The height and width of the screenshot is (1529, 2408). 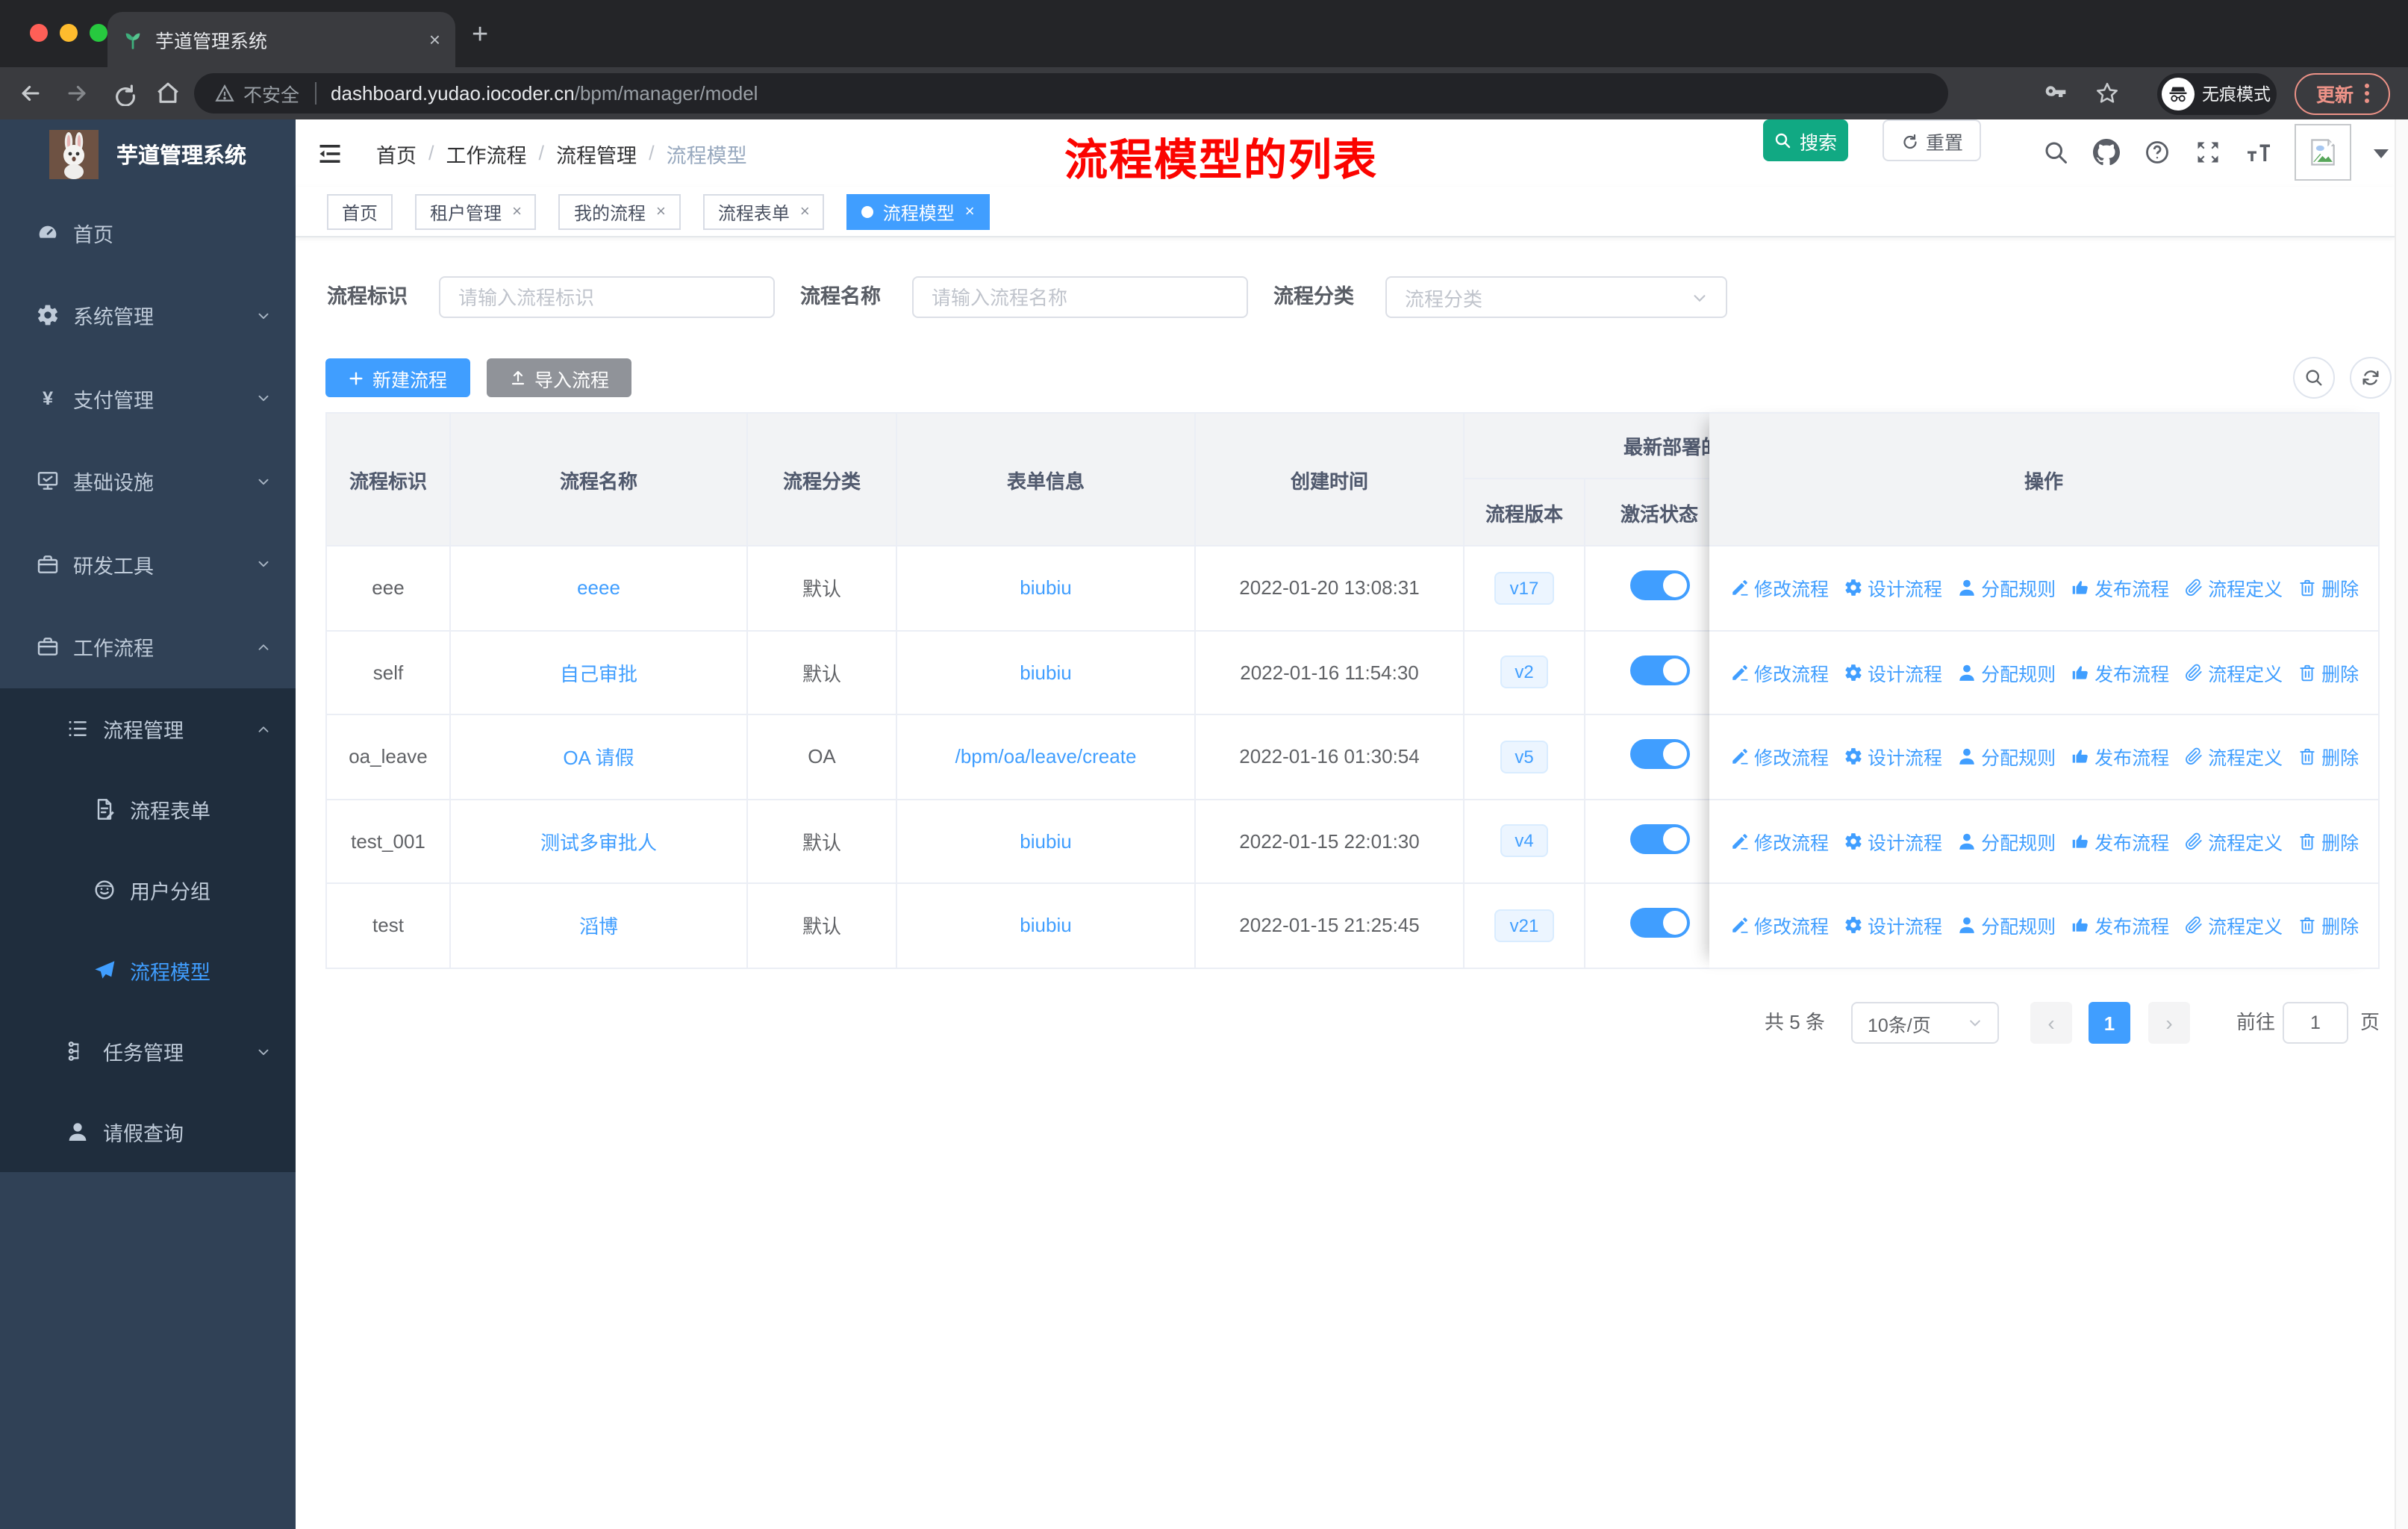 What do you see at coordinates (1524, 926) in the screenshot?
I see `version-badge: v21` at bounding box center [1524, 926].